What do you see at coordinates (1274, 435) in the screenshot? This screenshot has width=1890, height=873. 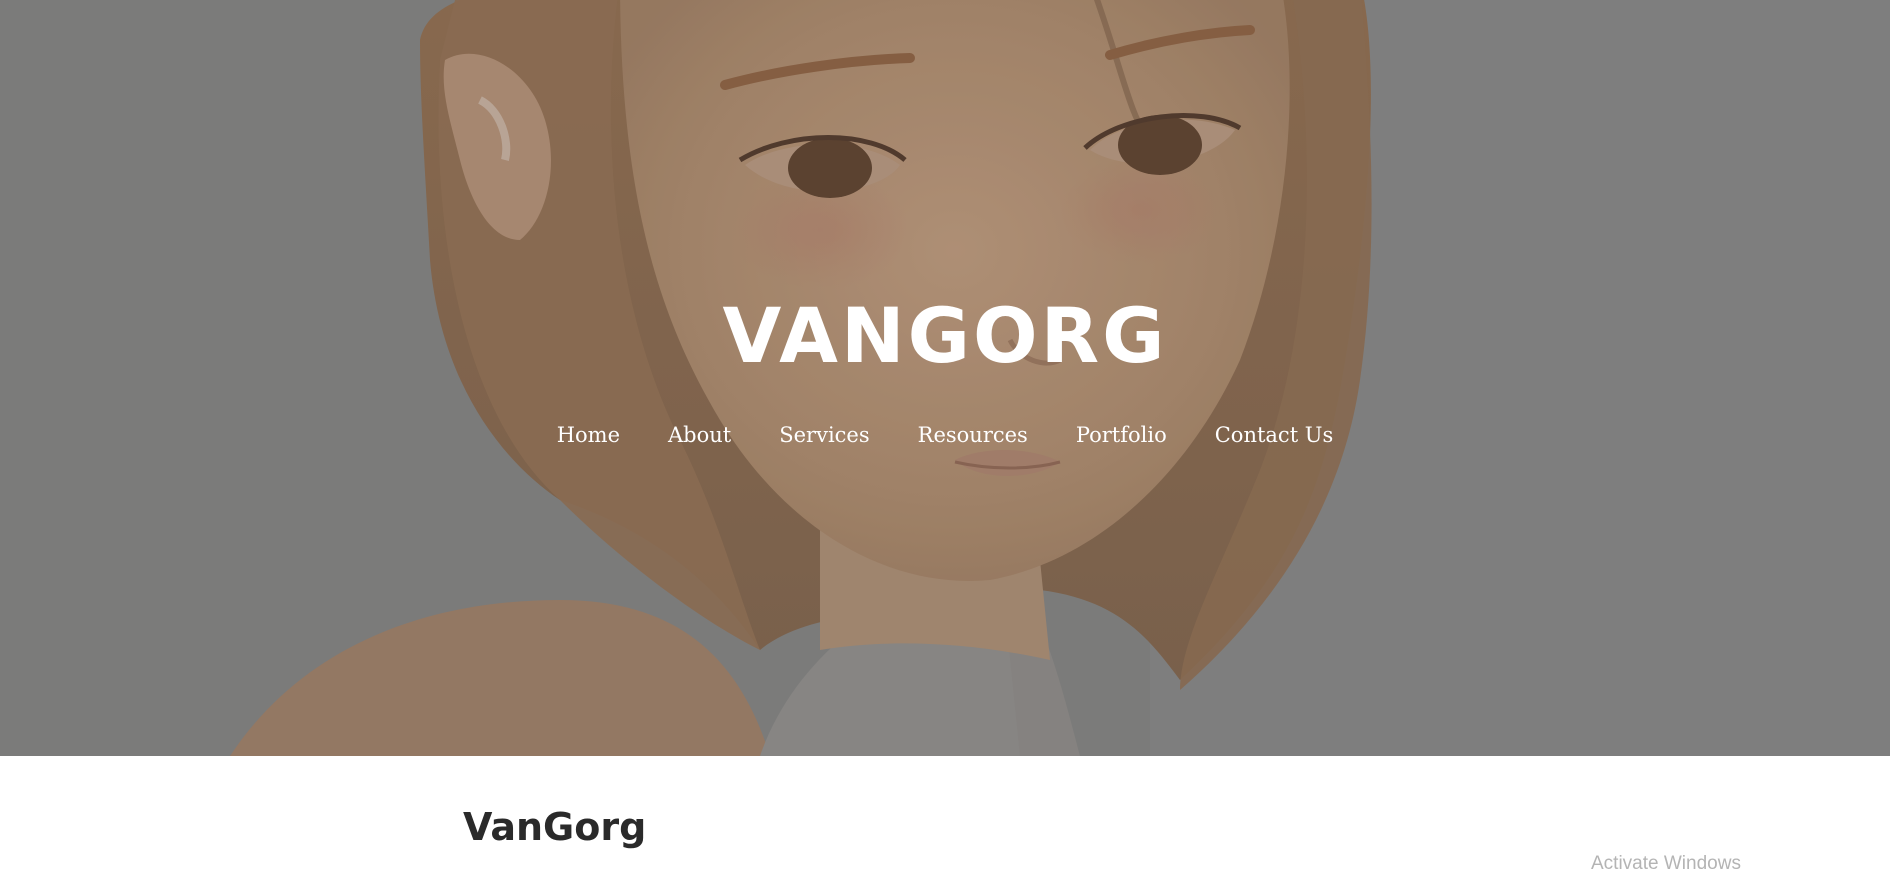 I see `nav-item-contact-us: Contact Us` at bounding box center [1274, 435].